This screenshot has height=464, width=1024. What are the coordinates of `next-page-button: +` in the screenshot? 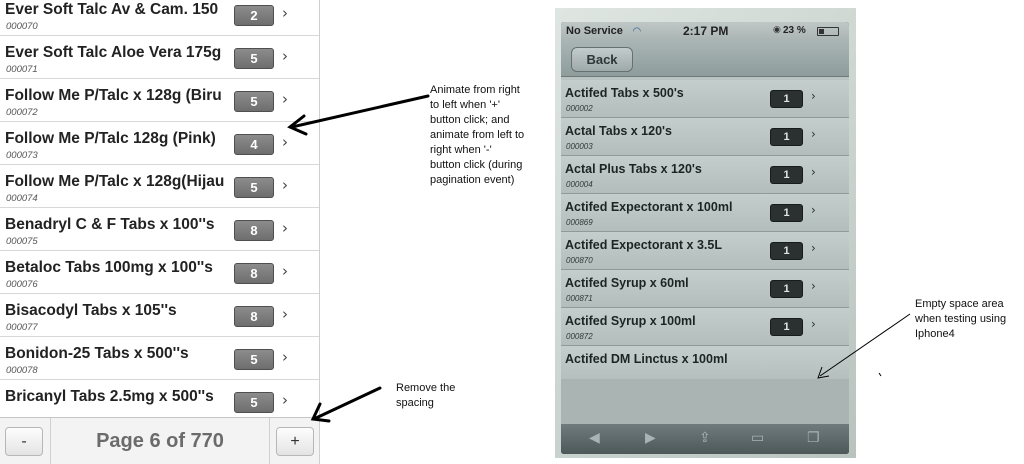 It's located at (295, 441).